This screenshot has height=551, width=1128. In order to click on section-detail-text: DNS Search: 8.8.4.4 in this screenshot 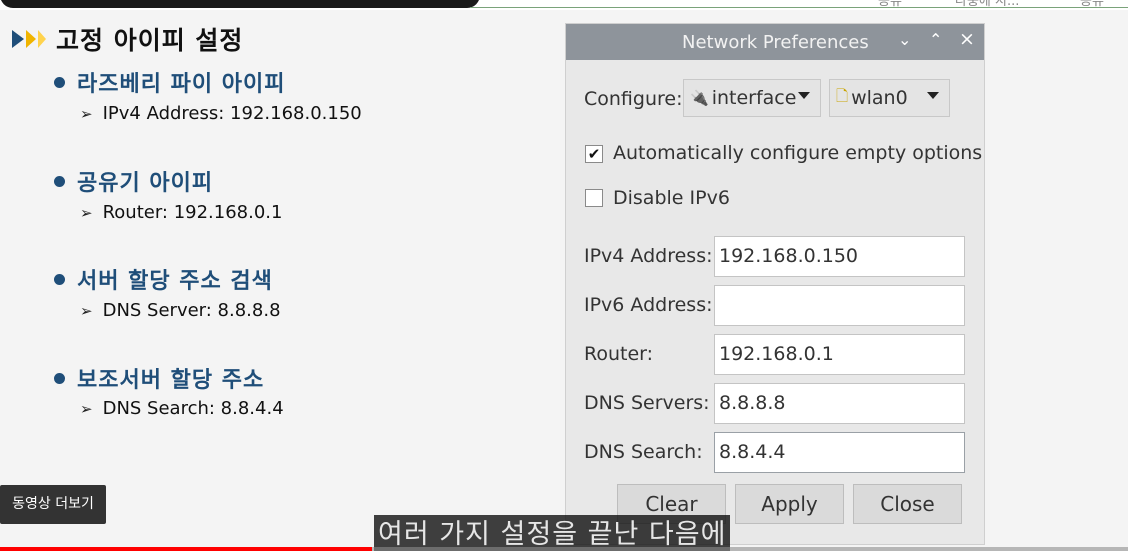, I will do `click(193, 408)`.